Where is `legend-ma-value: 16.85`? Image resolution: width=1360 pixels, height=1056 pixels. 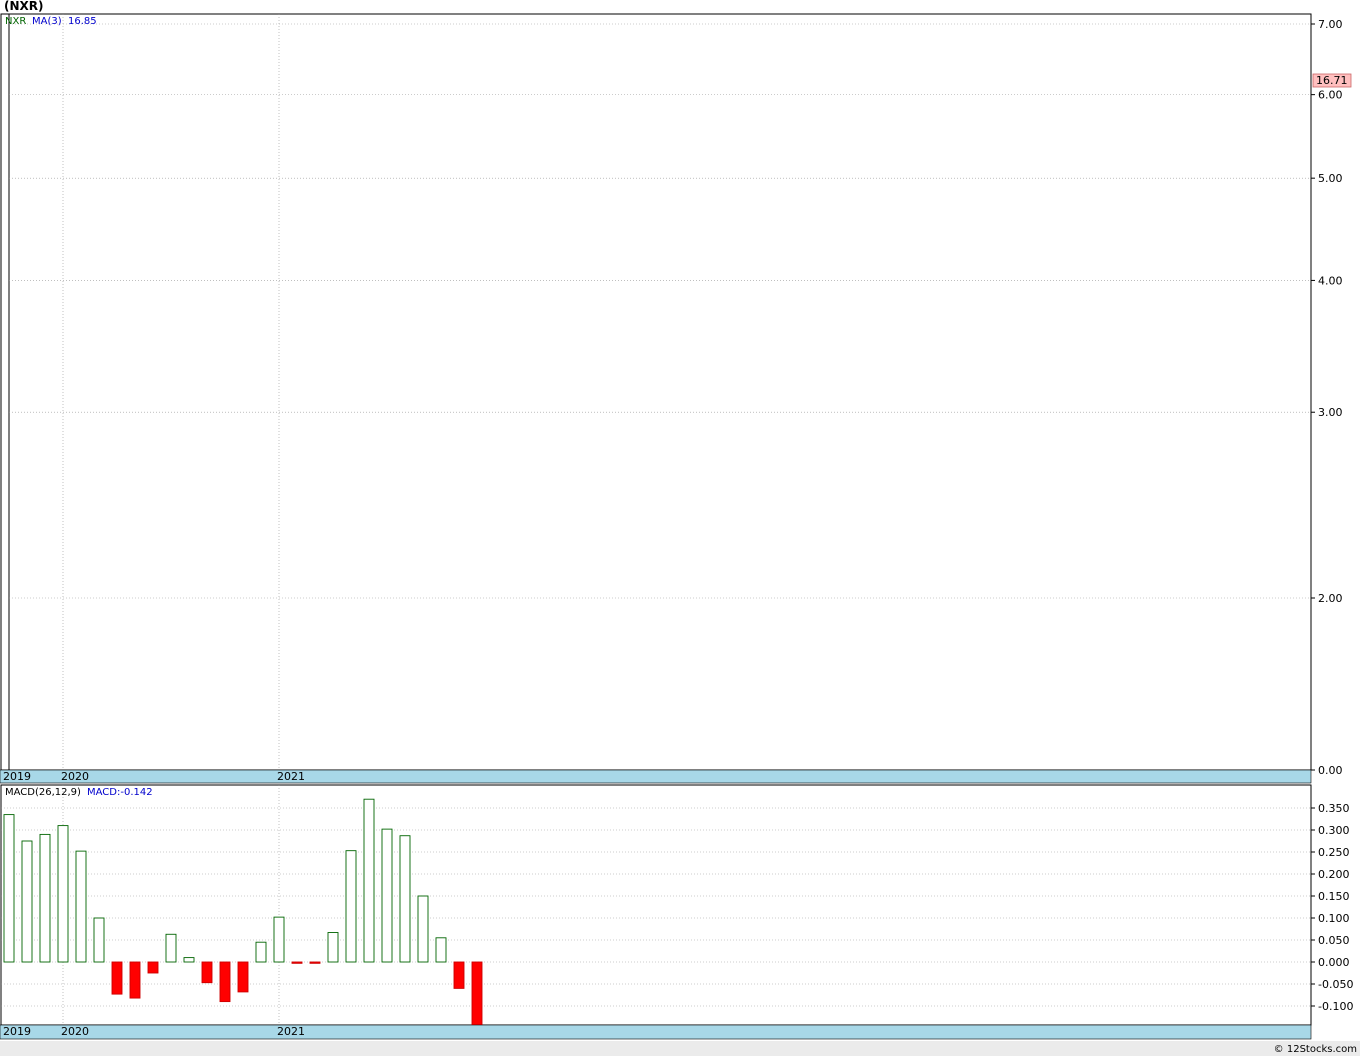 legend-ma-value: 16.85 is located at coordinates (82, 21).